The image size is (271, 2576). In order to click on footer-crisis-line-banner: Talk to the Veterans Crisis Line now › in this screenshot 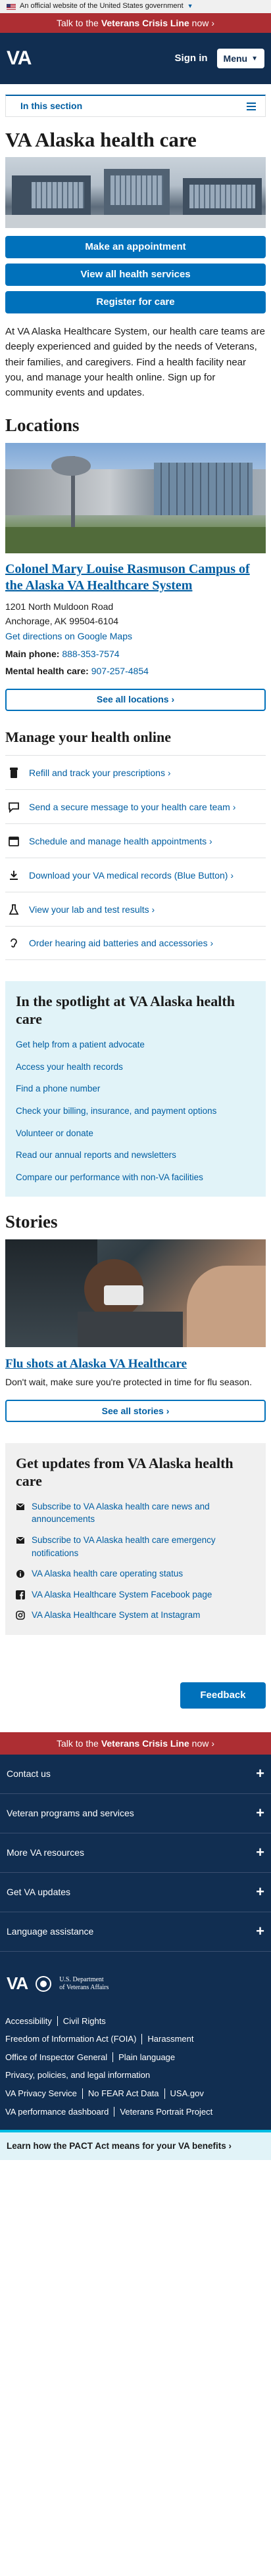, I will do `click(135, 1743)`.